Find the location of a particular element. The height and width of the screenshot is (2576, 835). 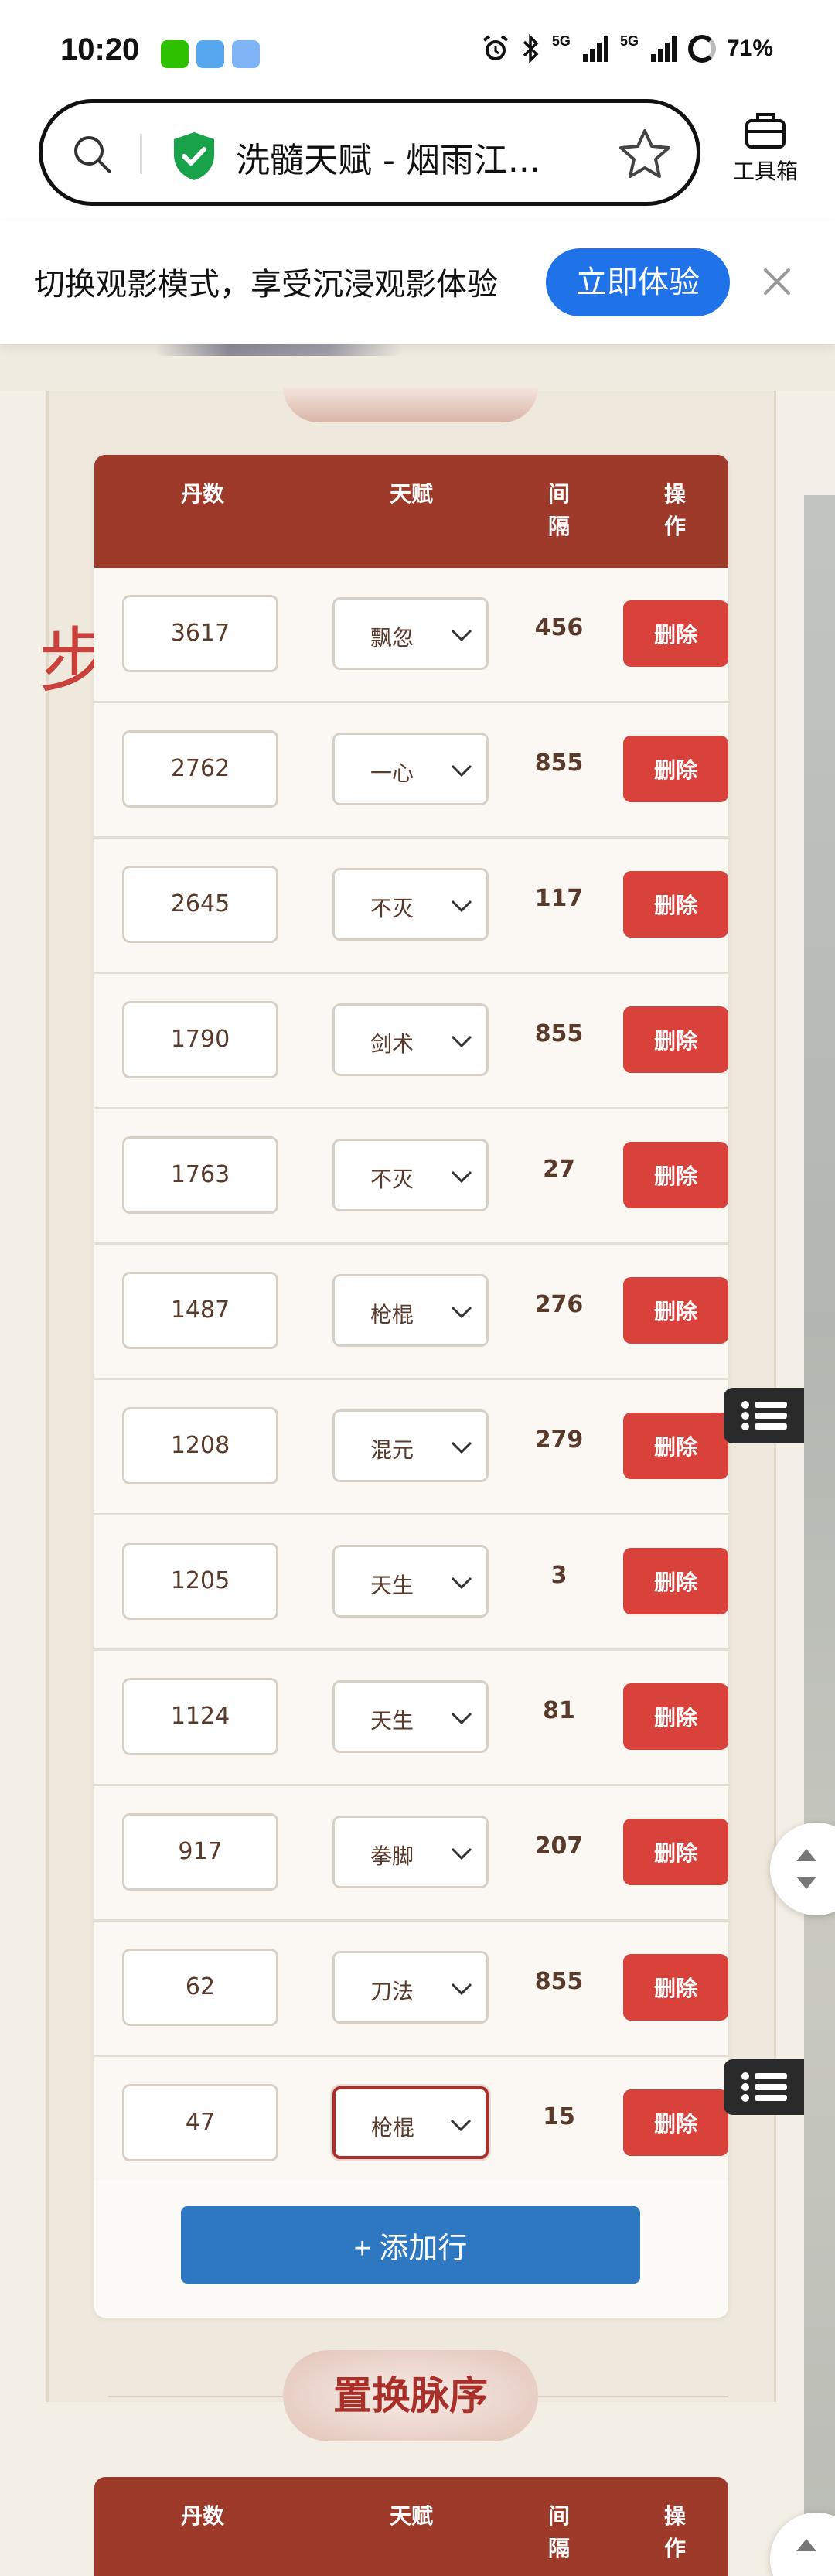

add-row-button: + 添加行 is located at coordinates (410, 2245).